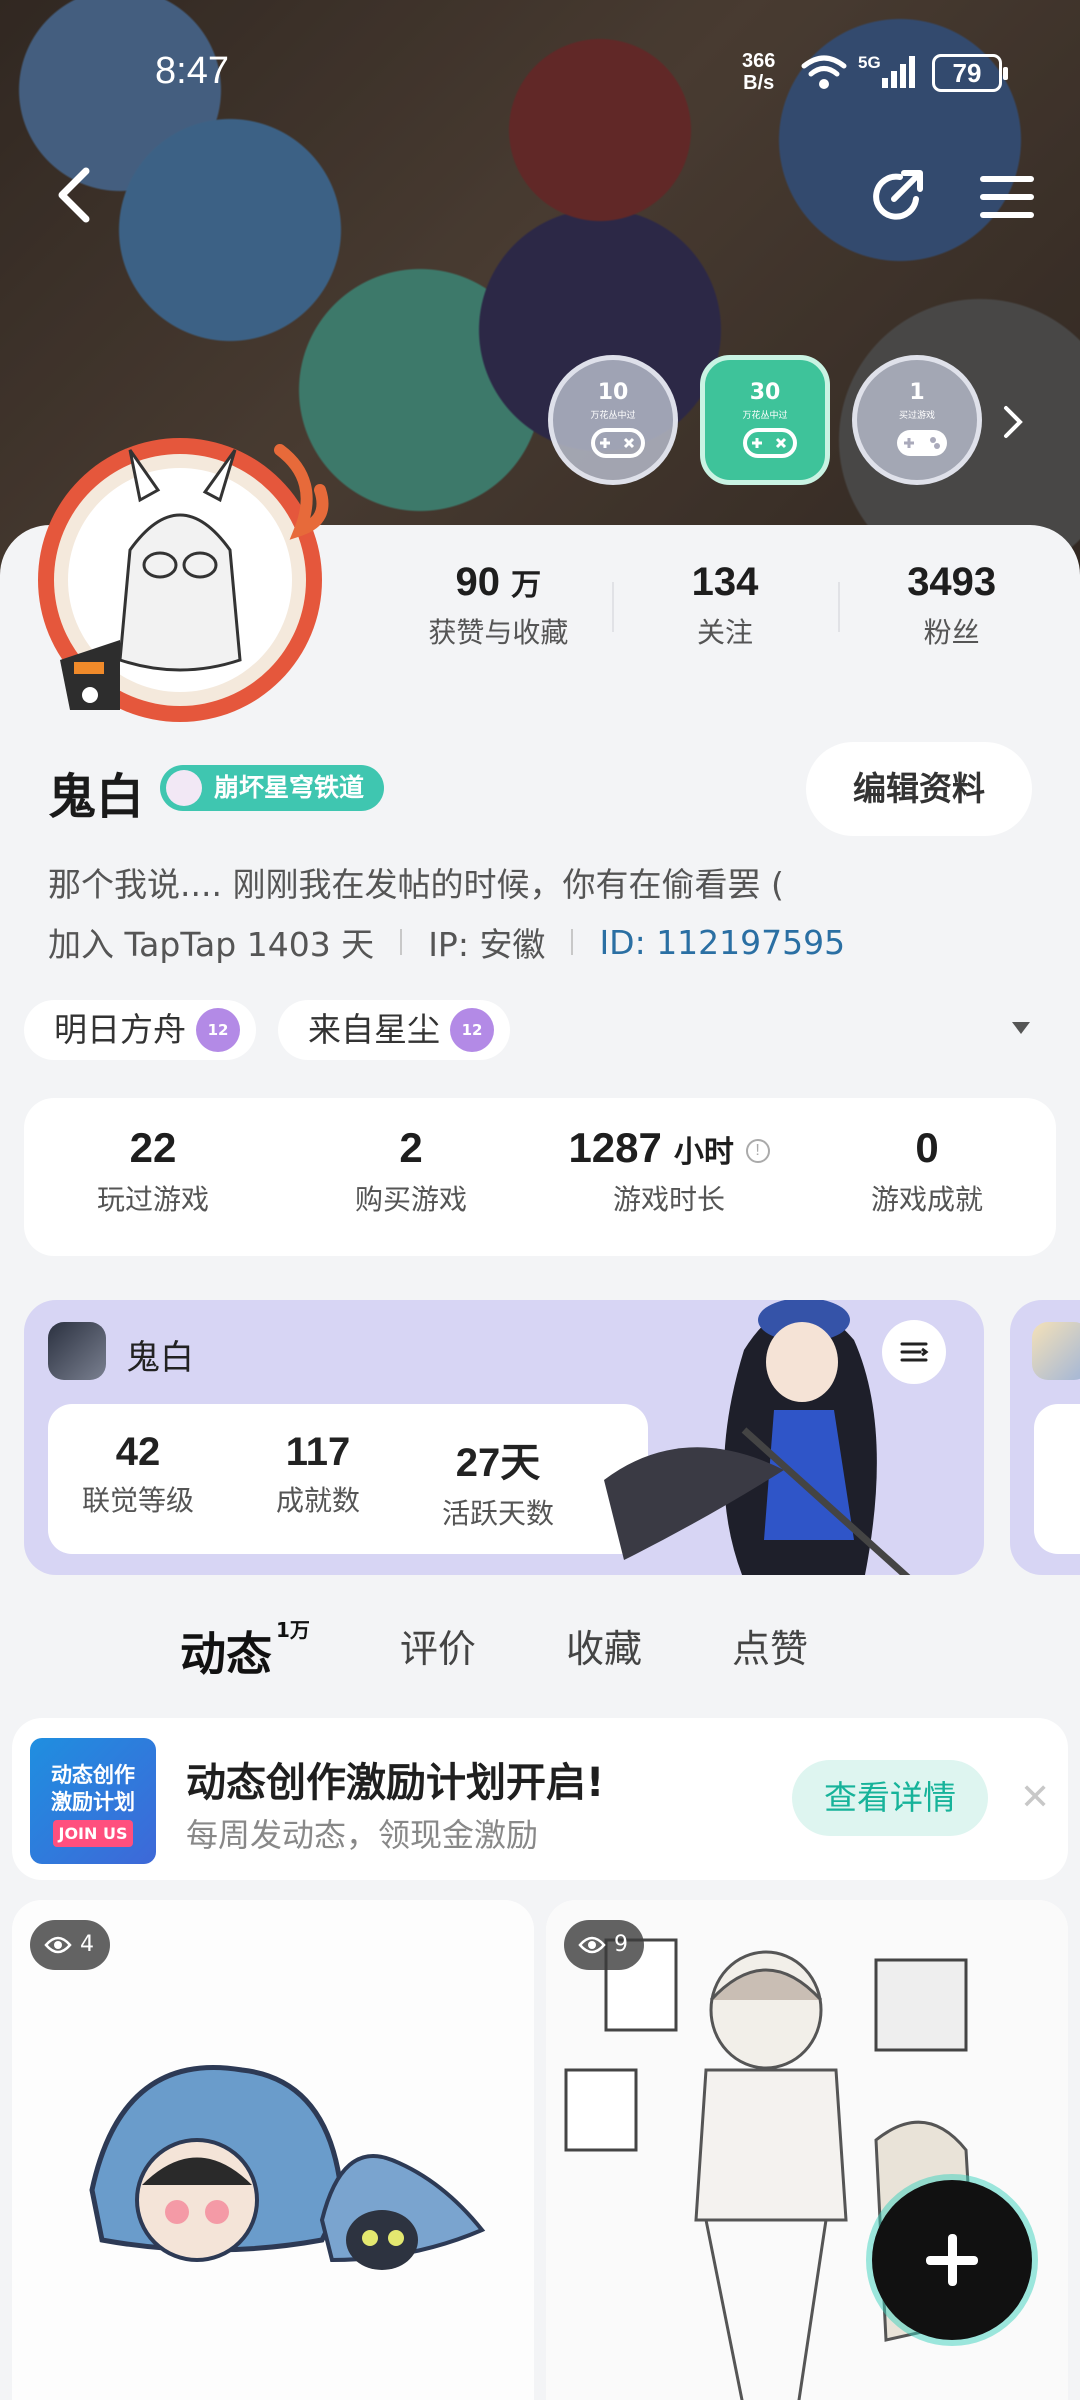 This screenshot has height=2400, width=1080. What do you see at coordinates (919, 789) in the screenshot?
I see `edit-profile-button: 编辑资料` at bounding box center [919, 789].